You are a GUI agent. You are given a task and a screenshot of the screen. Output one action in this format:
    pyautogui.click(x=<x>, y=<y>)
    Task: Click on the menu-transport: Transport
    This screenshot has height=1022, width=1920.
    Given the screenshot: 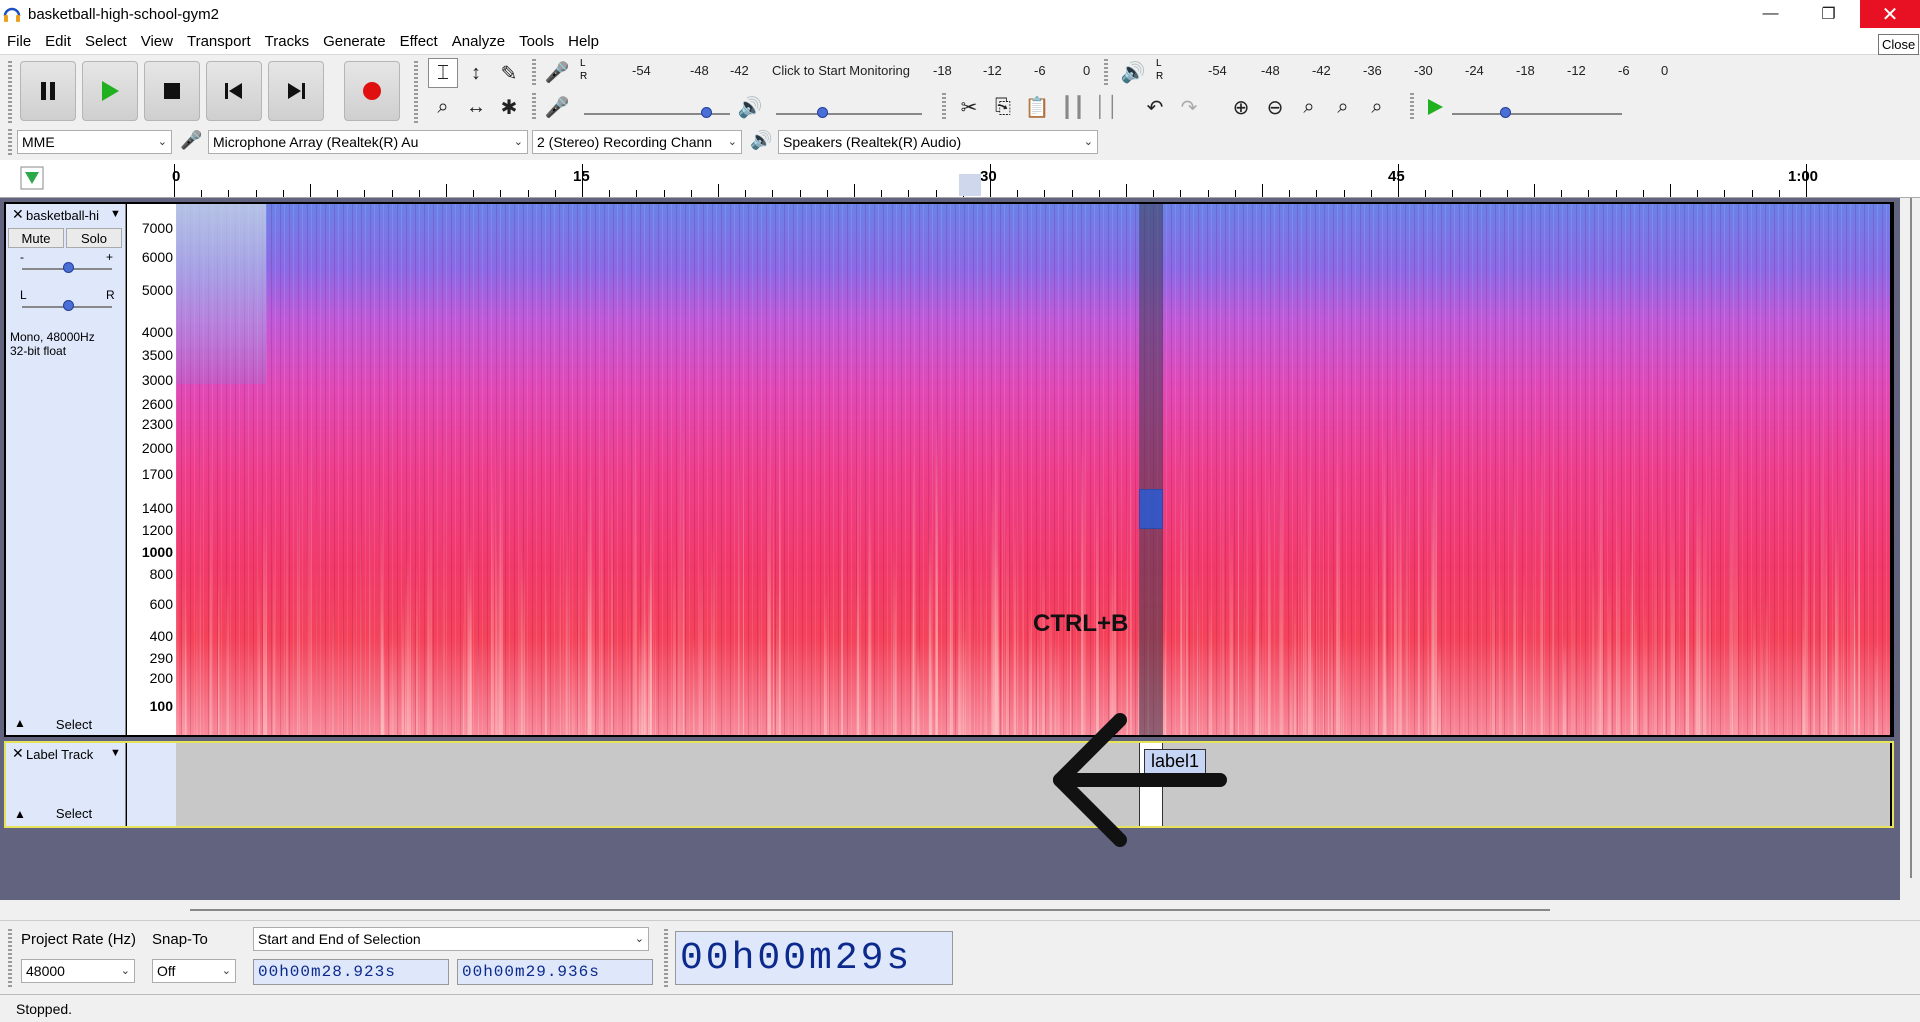 What is the action you would take?
    pyautogui.click(x=219, y=41)
    